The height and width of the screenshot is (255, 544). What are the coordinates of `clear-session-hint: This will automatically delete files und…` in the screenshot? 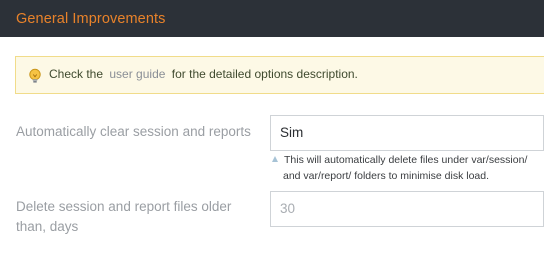 It's located at (407, 168).